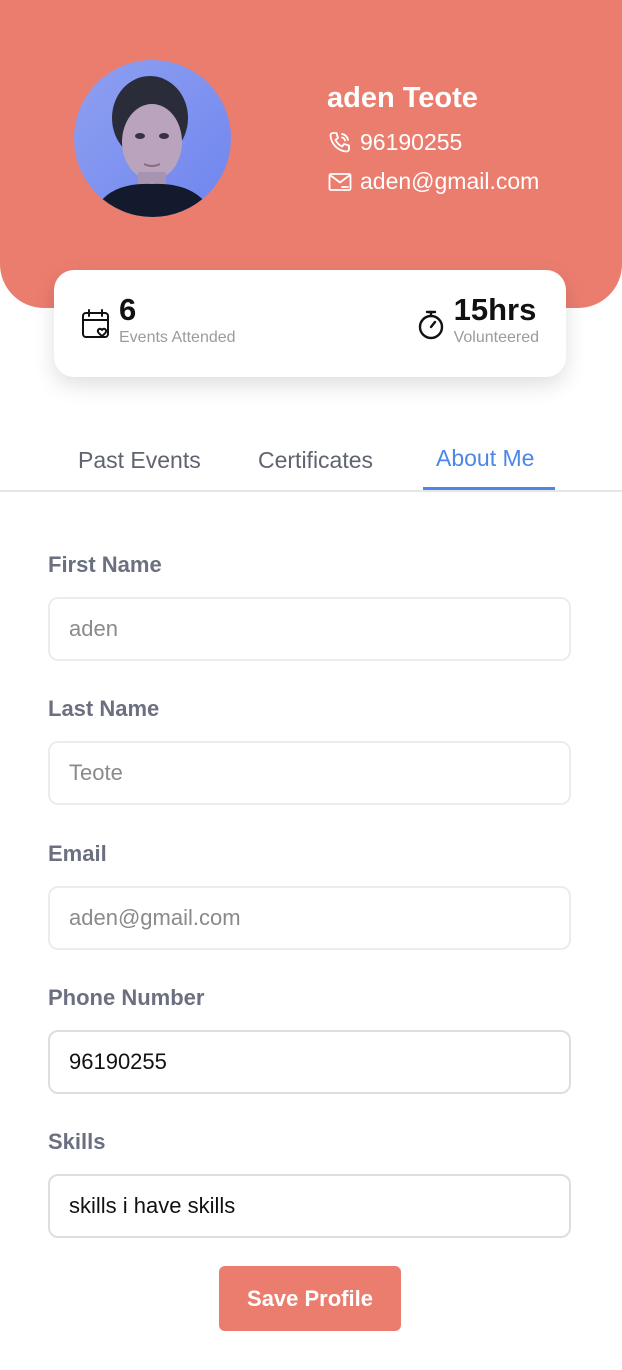  Describe the element at coordinates (432, 325) in the screenshot. I see `stopwatch-icon` at that location.